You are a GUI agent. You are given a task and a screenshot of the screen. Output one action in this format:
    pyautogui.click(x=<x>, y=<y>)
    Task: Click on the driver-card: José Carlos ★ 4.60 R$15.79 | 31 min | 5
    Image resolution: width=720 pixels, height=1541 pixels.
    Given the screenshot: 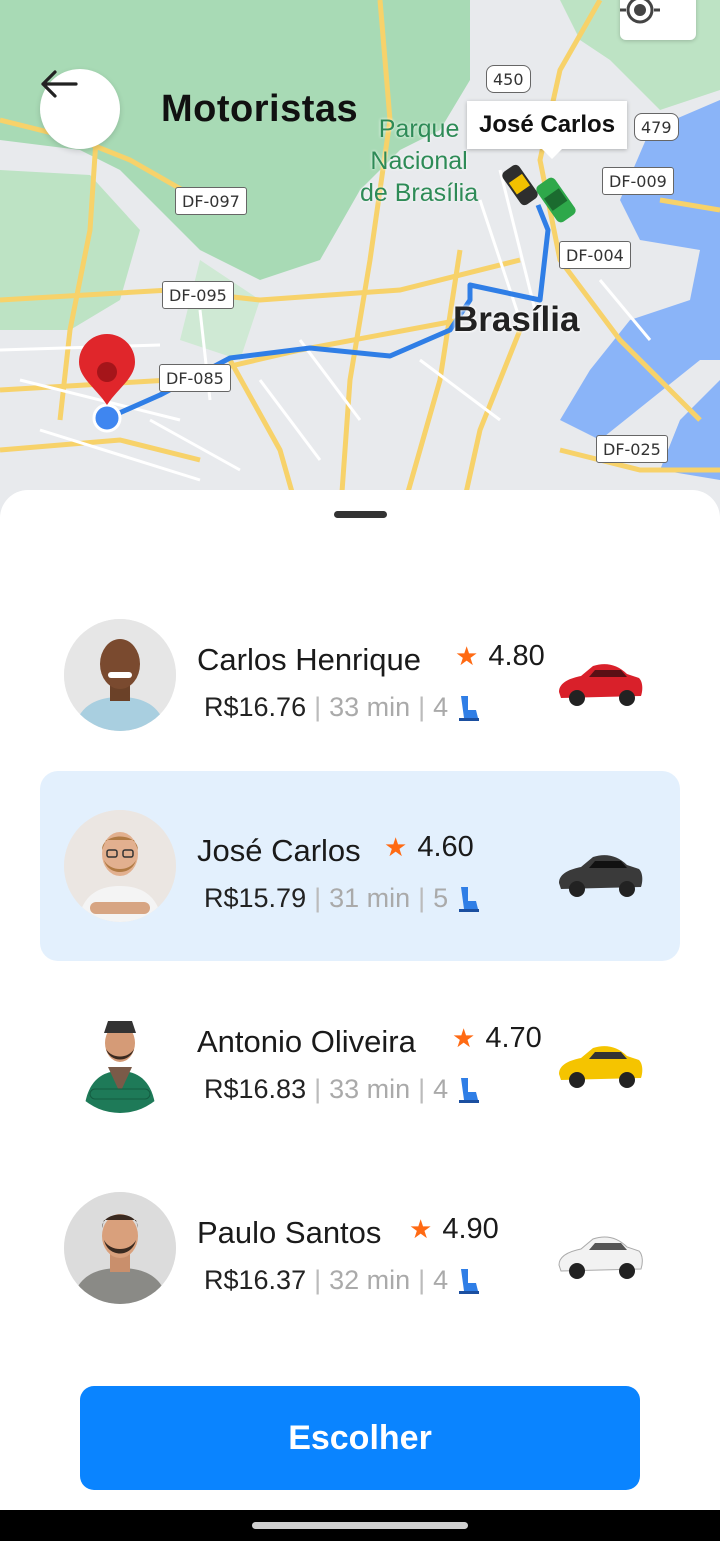 What is the action you would take?
    pyautogui.click(x=360, y=866)
    